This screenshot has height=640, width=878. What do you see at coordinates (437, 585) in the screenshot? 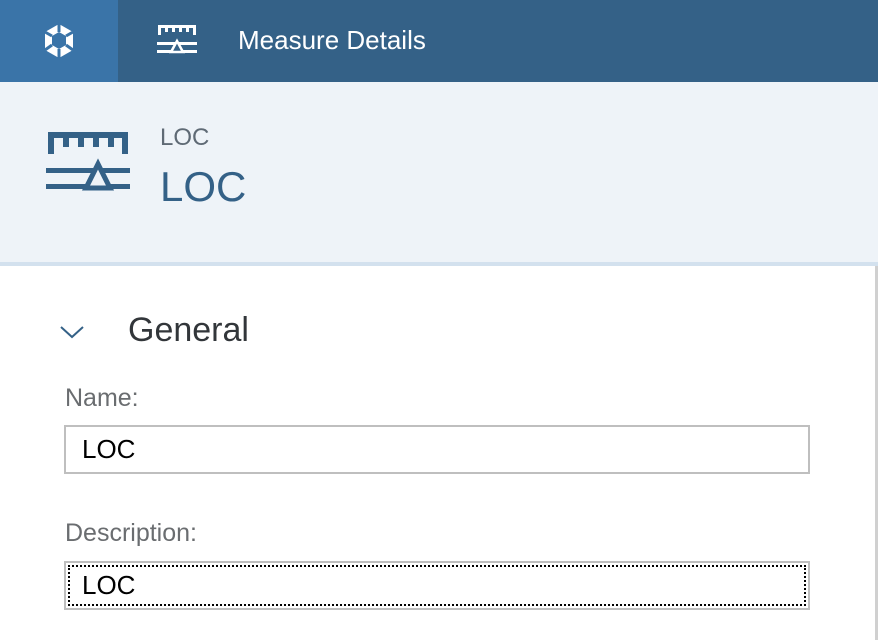
I see `description-field` at bounding box center [437, 585].